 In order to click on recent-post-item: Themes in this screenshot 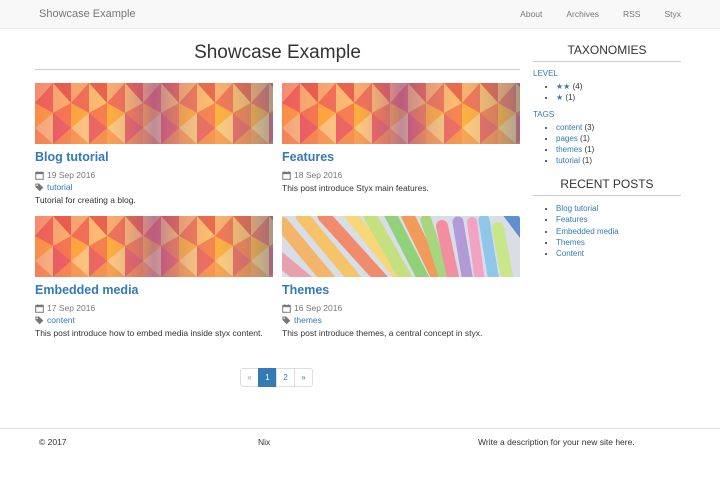, I will do `click(618, 242)`.